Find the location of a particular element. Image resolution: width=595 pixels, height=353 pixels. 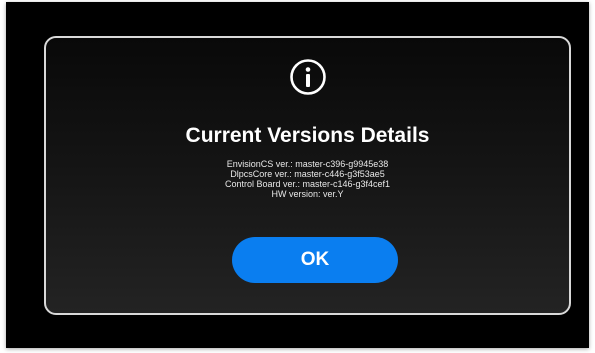

hw-version: HW version: ver.Y is located at coordinates (307, 194).